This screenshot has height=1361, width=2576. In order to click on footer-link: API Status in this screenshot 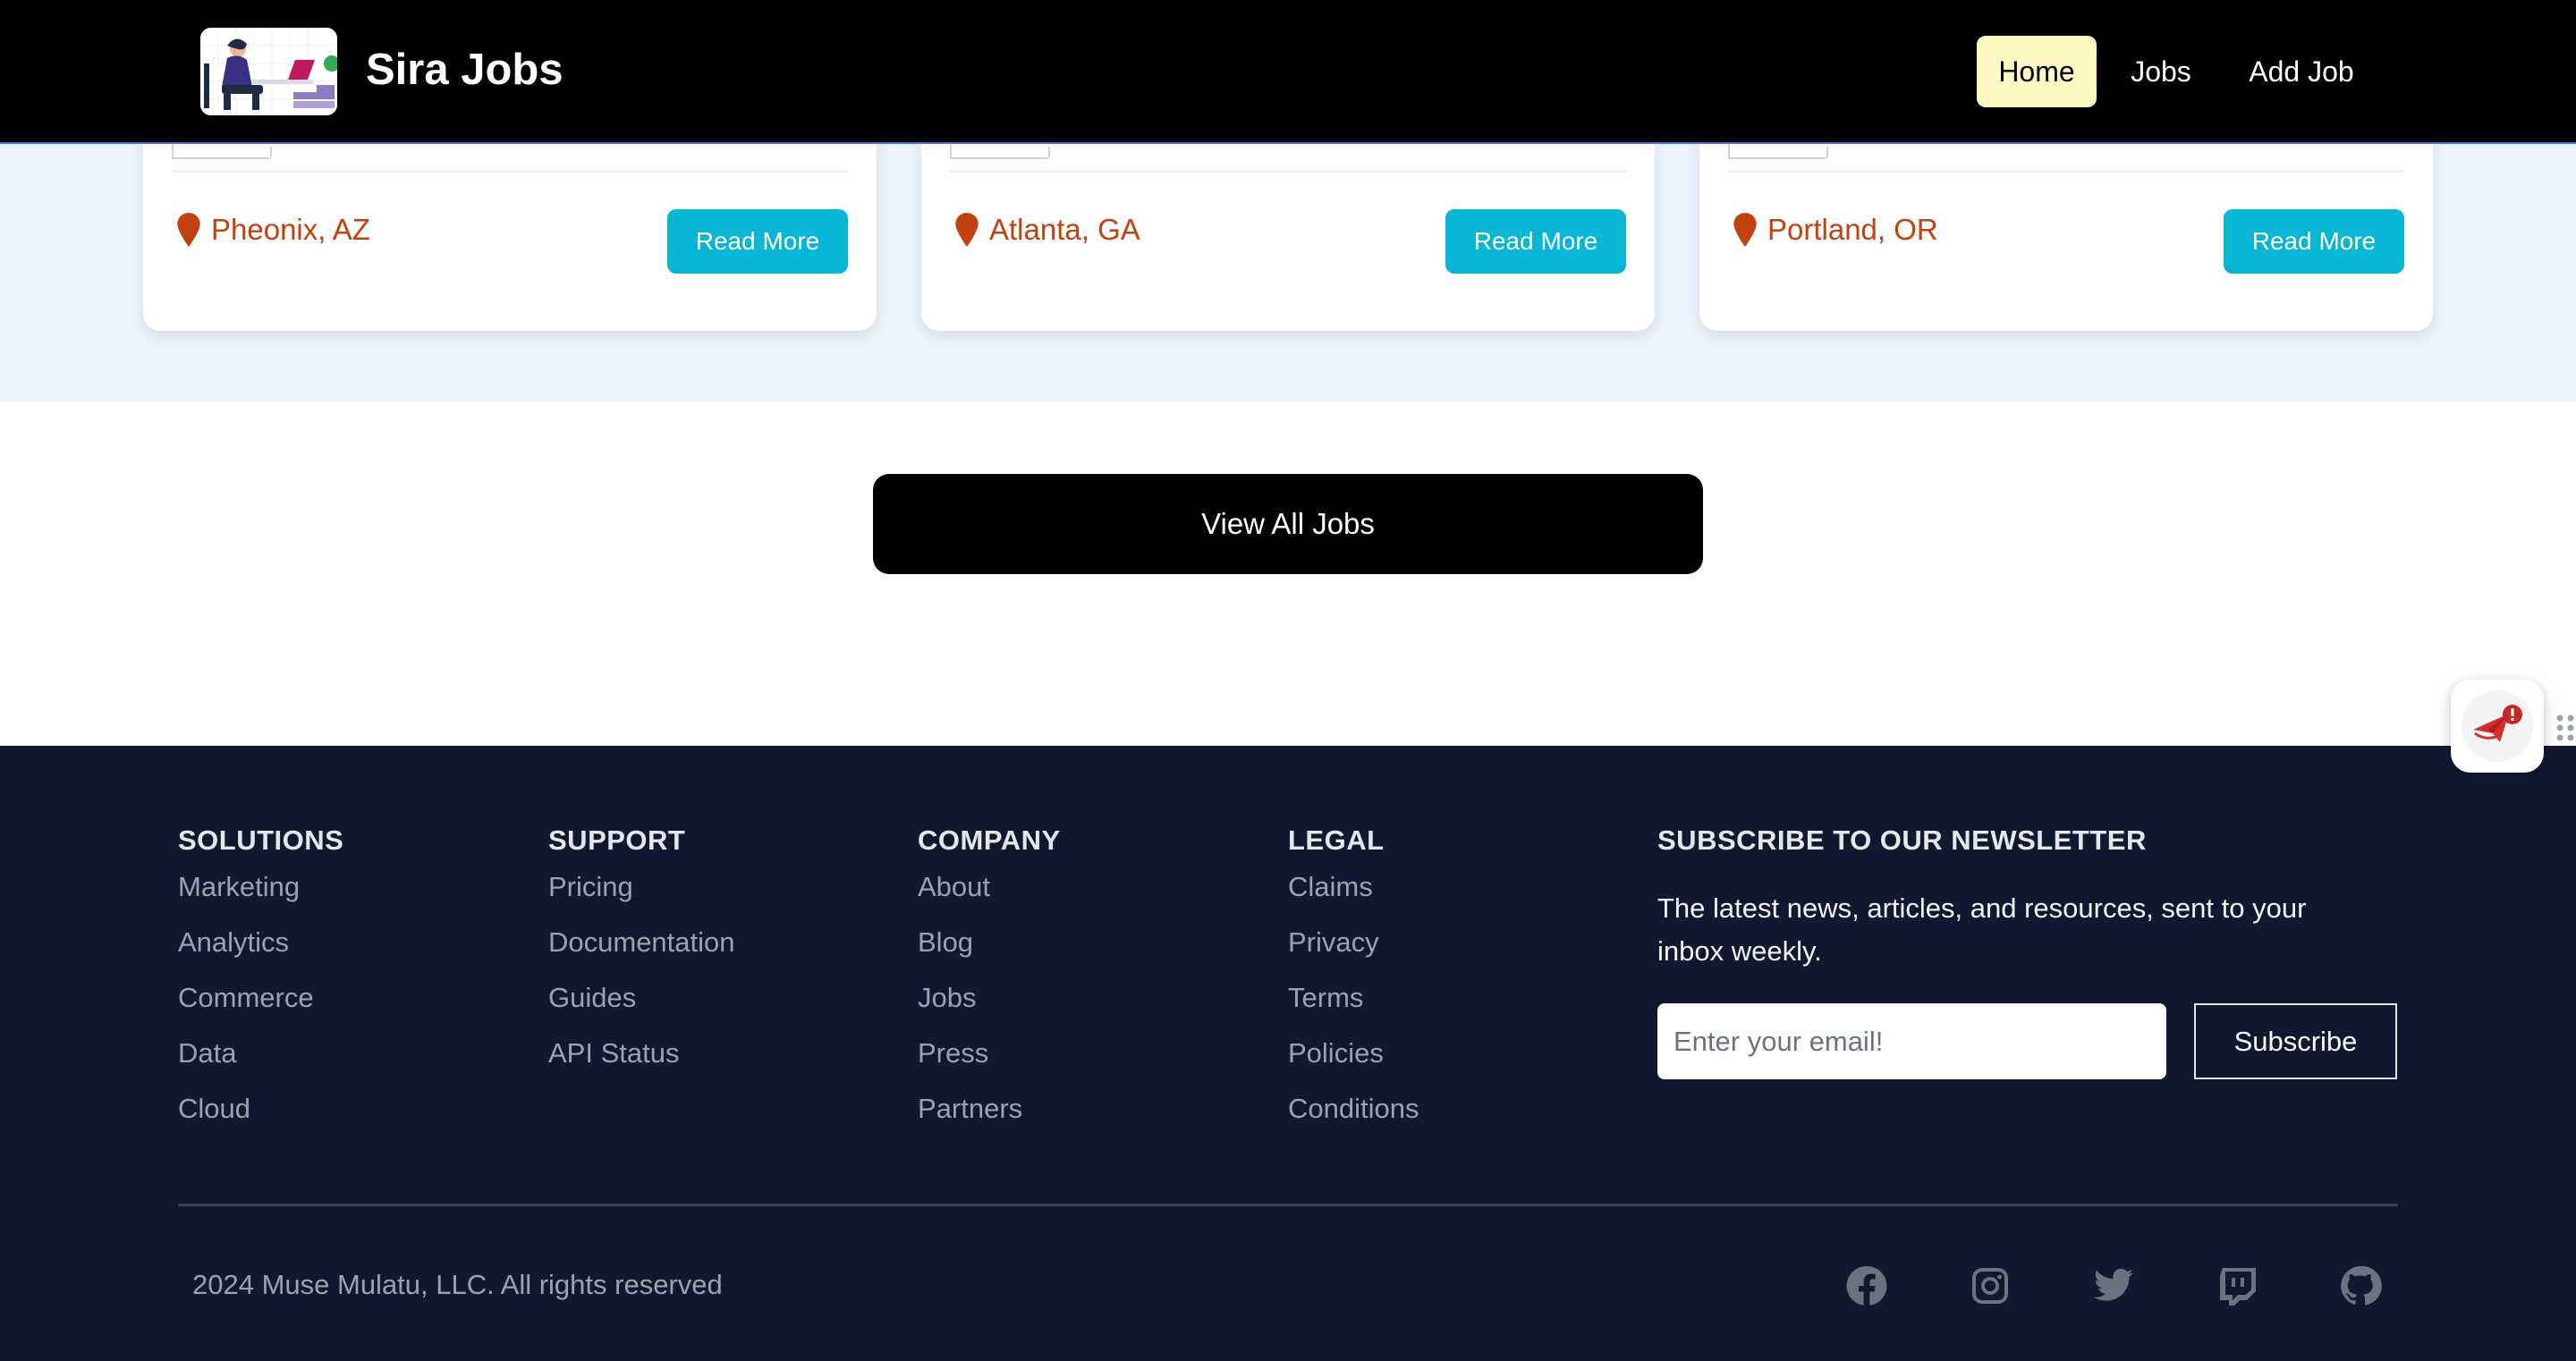, I will do `click(641, 1053)`.